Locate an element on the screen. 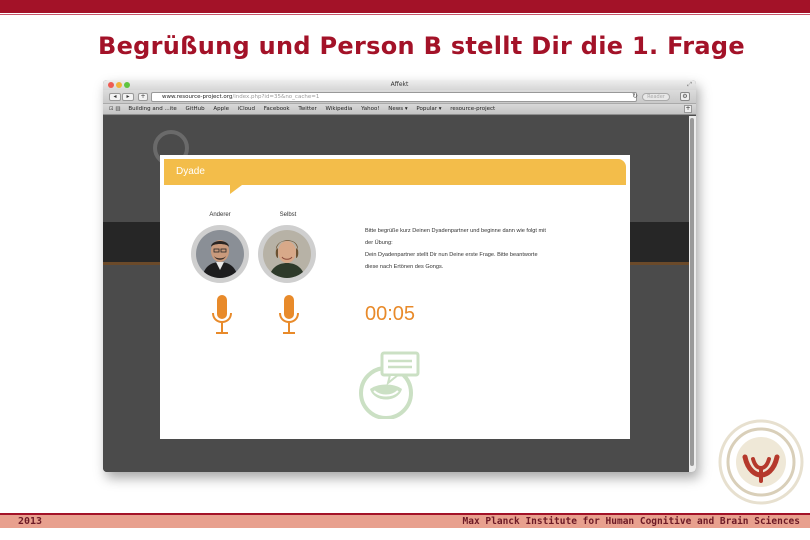 This screenshot has width=810, height=540. bookmark-item: News ▾ is located at coordinates (397, 109).